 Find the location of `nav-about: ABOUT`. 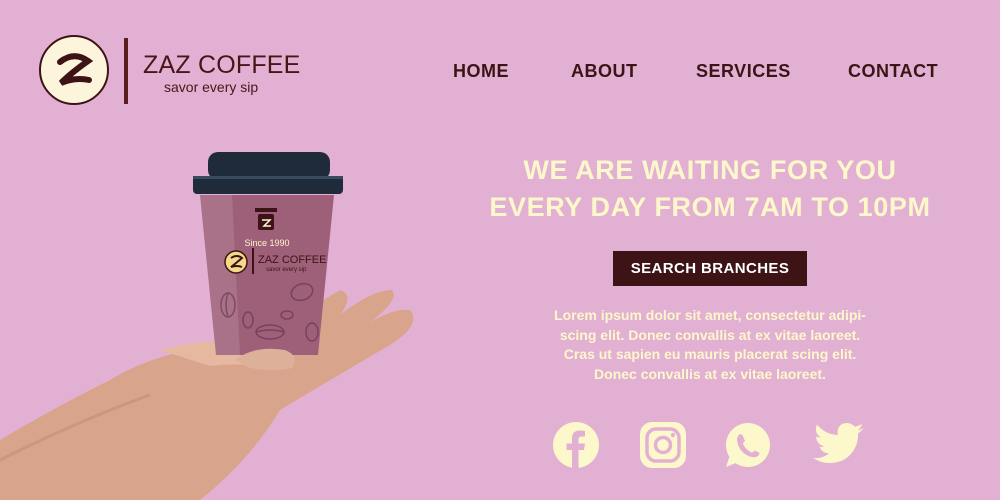

nav-about: ABOUT is located at coordinates (604, 71).